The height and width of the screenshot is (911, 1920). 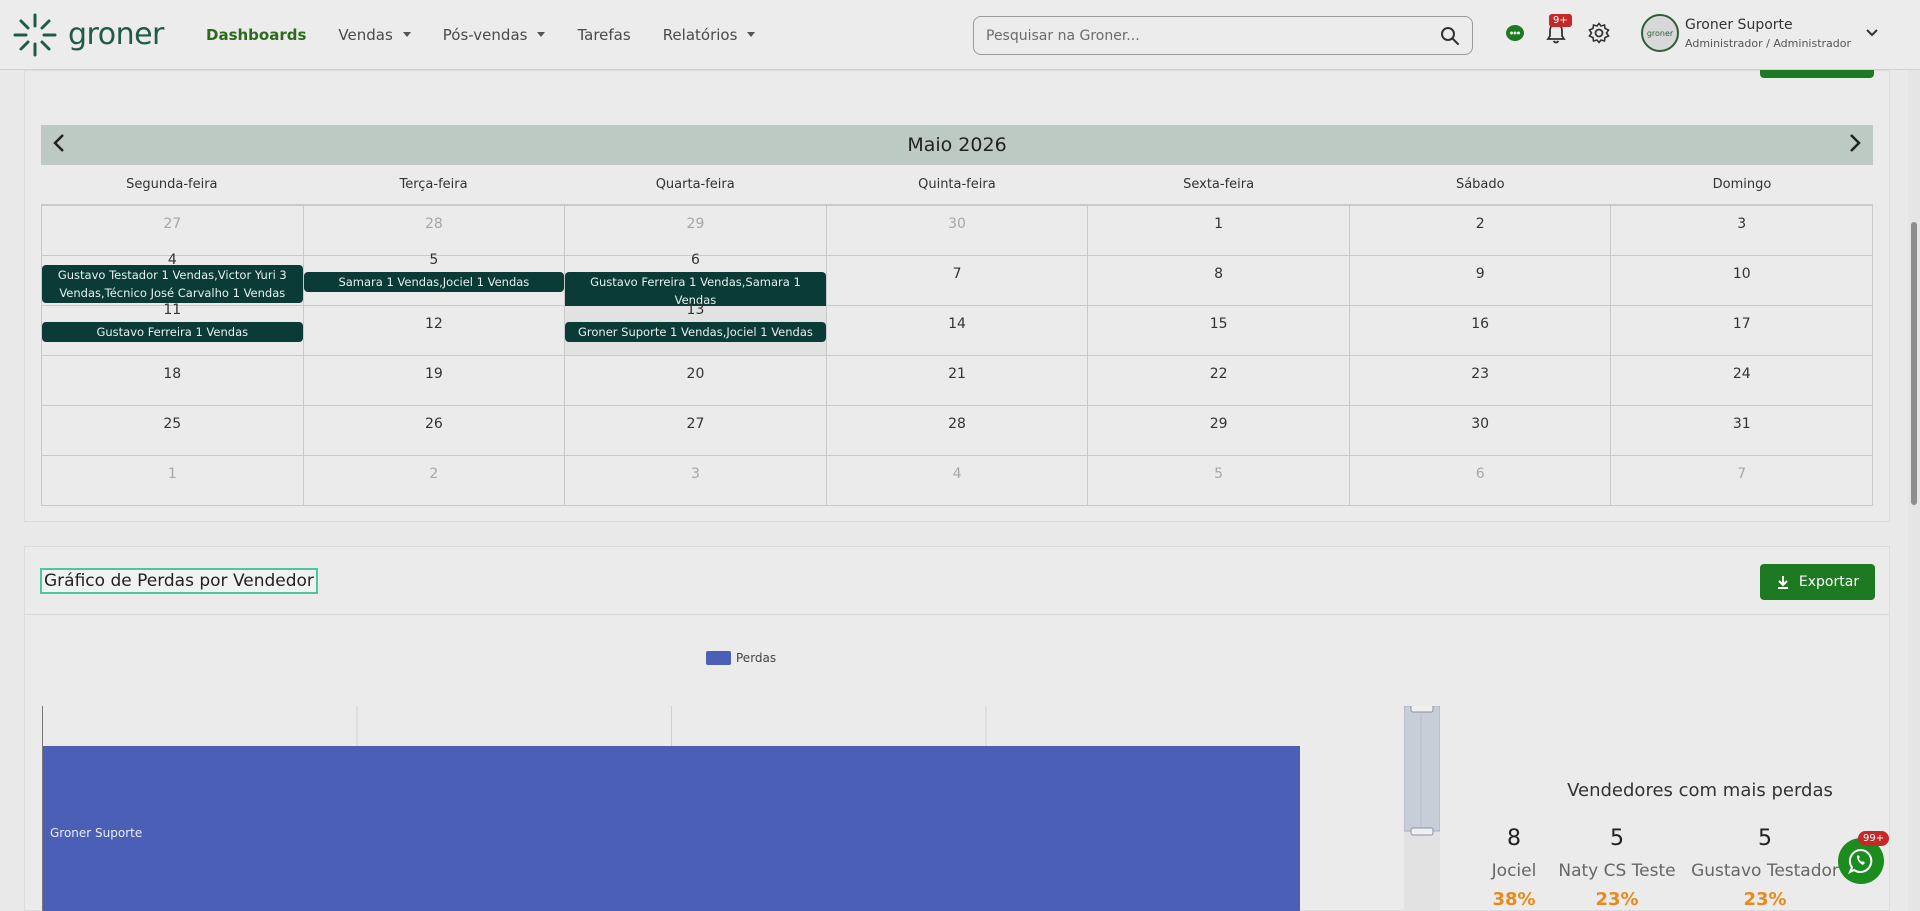 I want to click on page-scrollbar, so click(x=1914, y=490).